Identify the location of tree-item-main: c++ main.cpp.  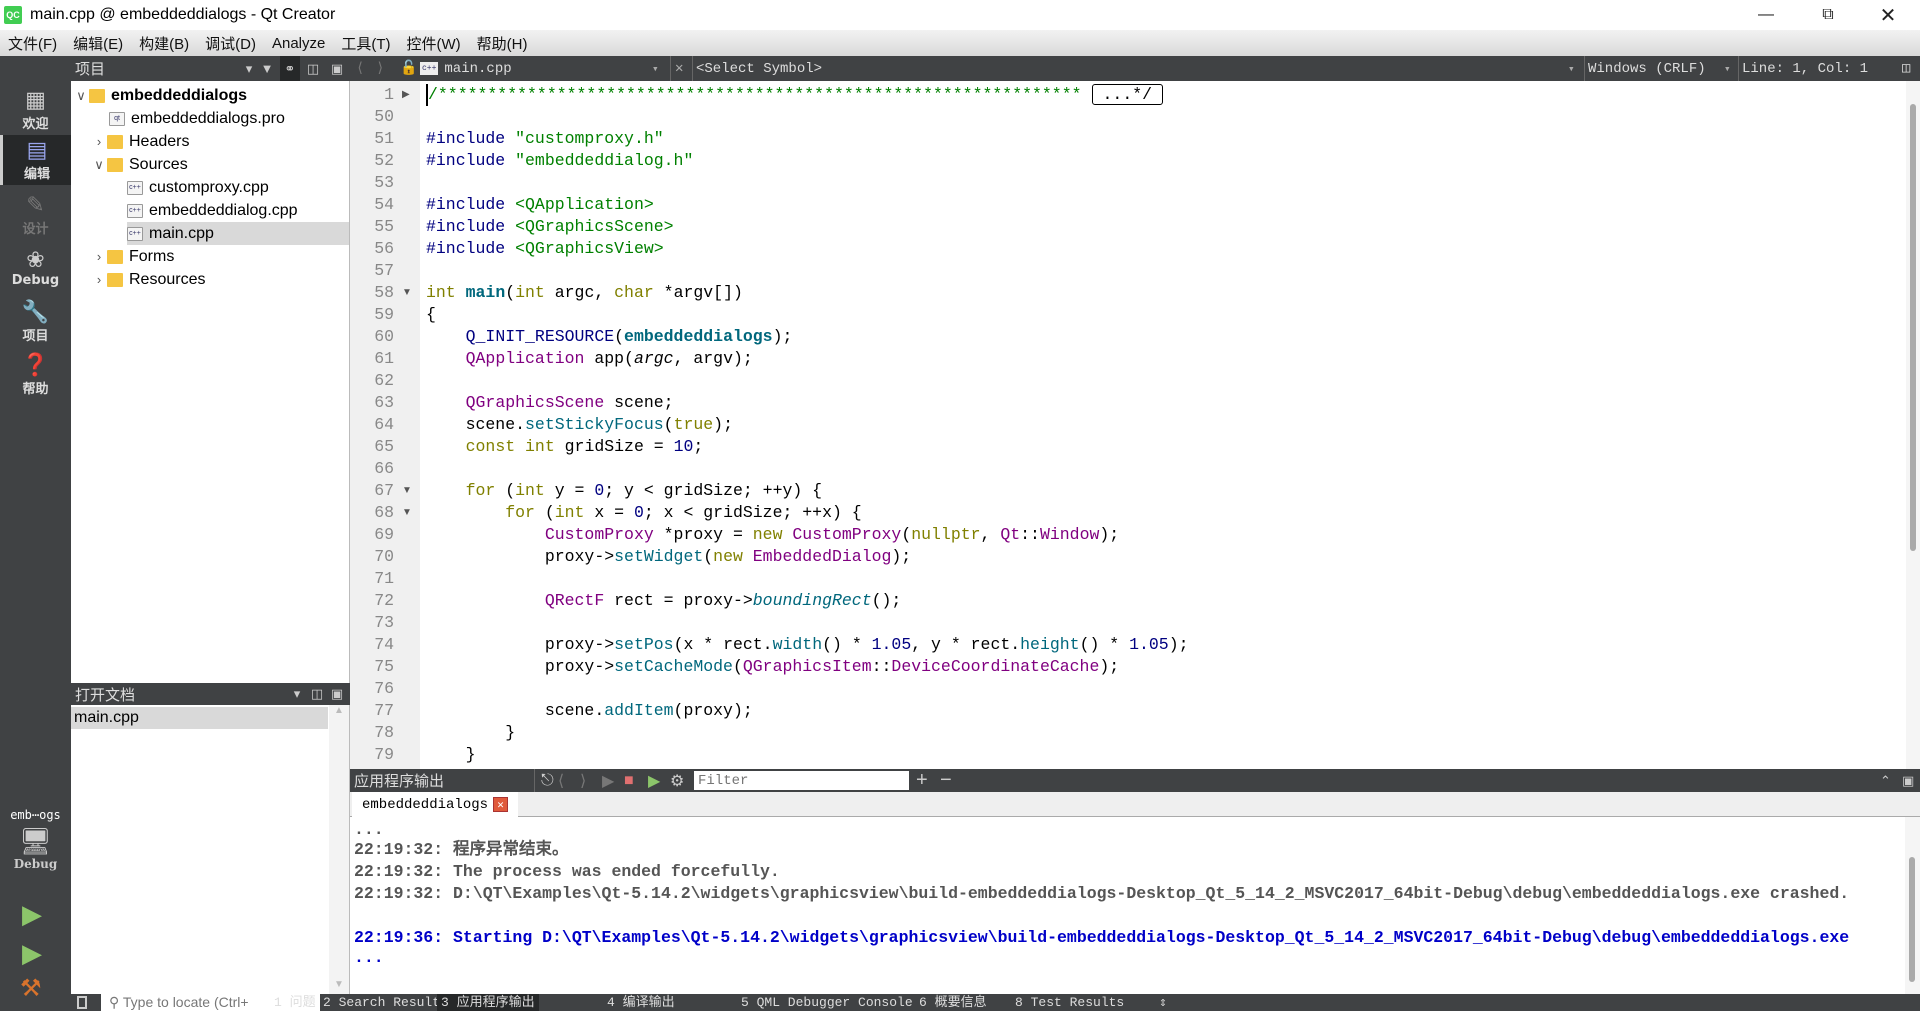
(238, 233).